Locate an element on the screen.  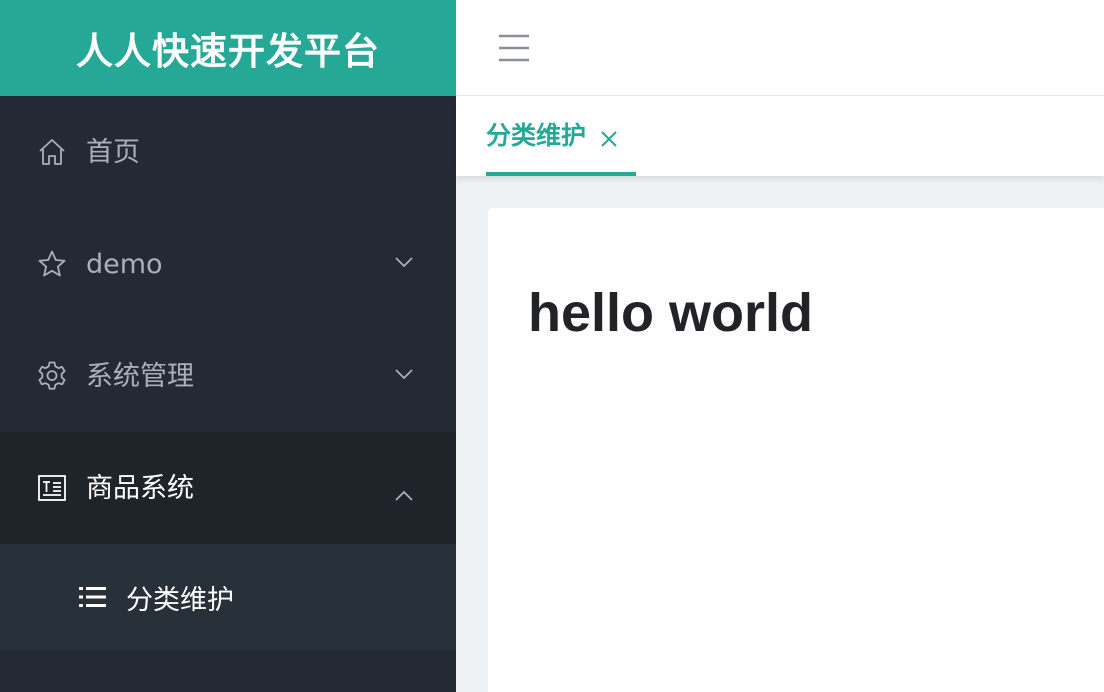
tab-bar: 分类维护 is located at coordinates (780, 136).